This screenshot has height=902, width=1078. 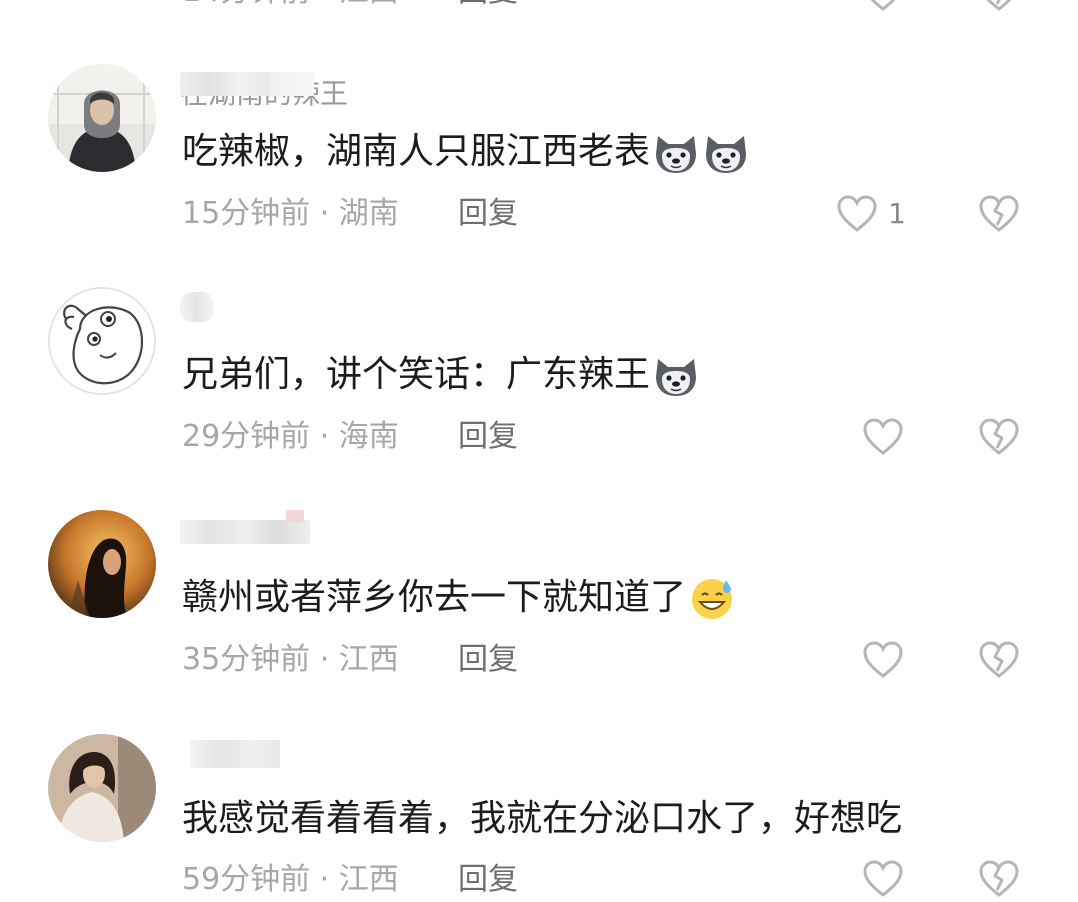 What do you see at coordinates (883, 879) in the screenshot?
I see `like-heart-icon` at bounding box center [883, 879].